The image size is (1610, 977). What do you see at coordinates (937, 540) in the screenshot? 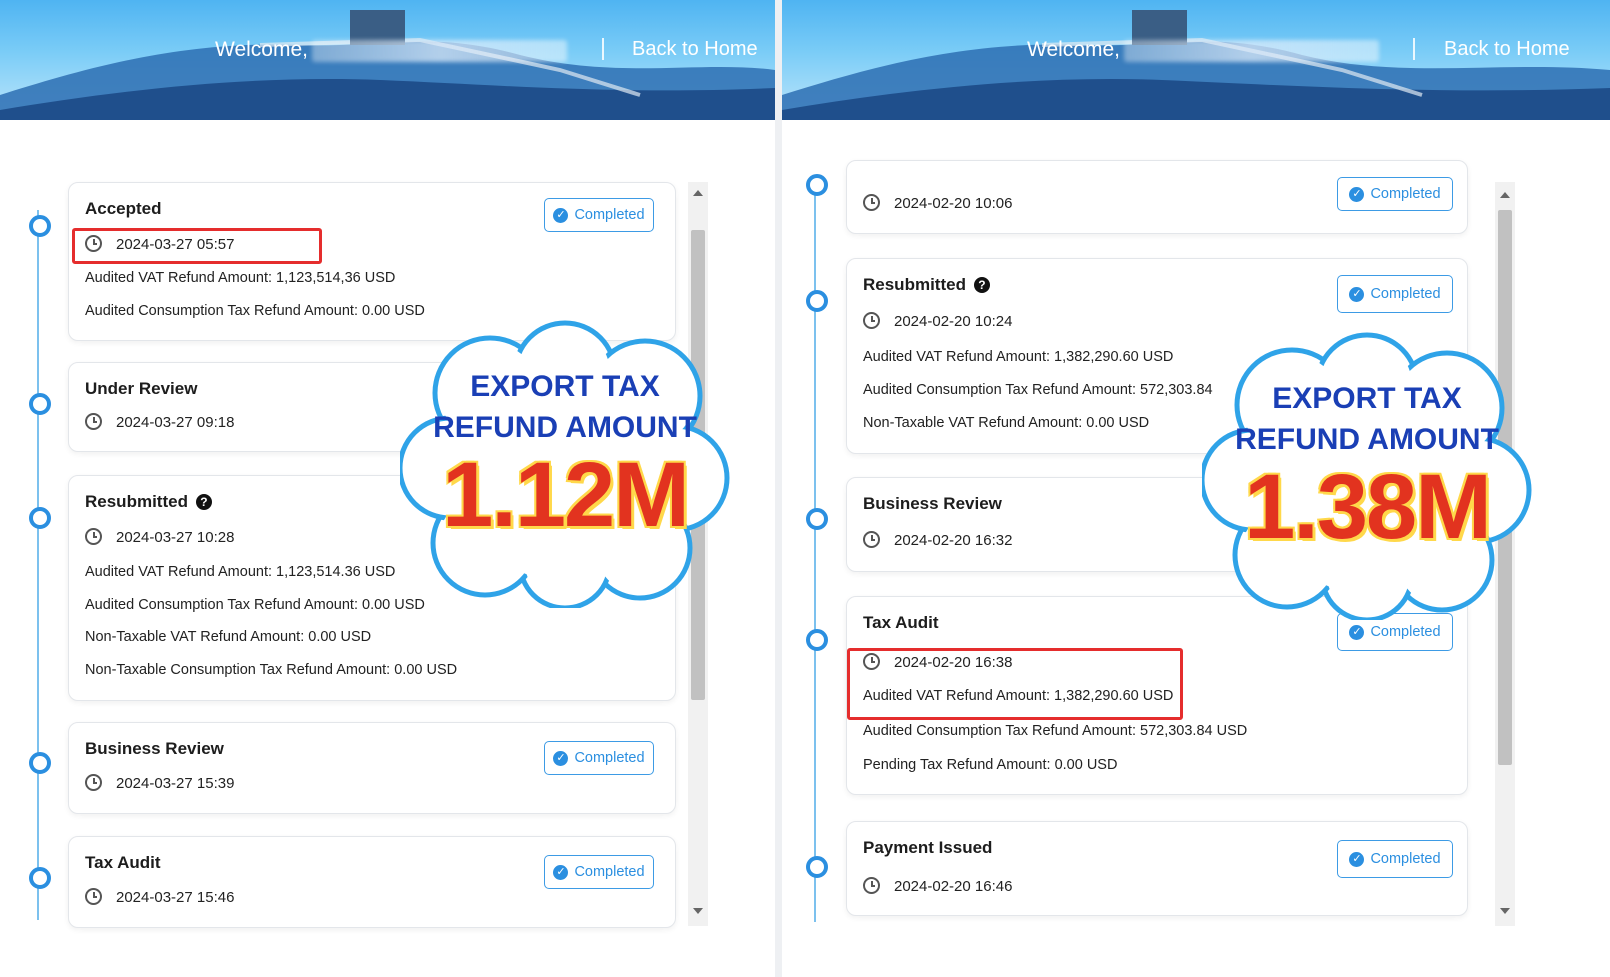
I see `step-time: 2024-02-20 16:32` at bounding box center [937, 540].